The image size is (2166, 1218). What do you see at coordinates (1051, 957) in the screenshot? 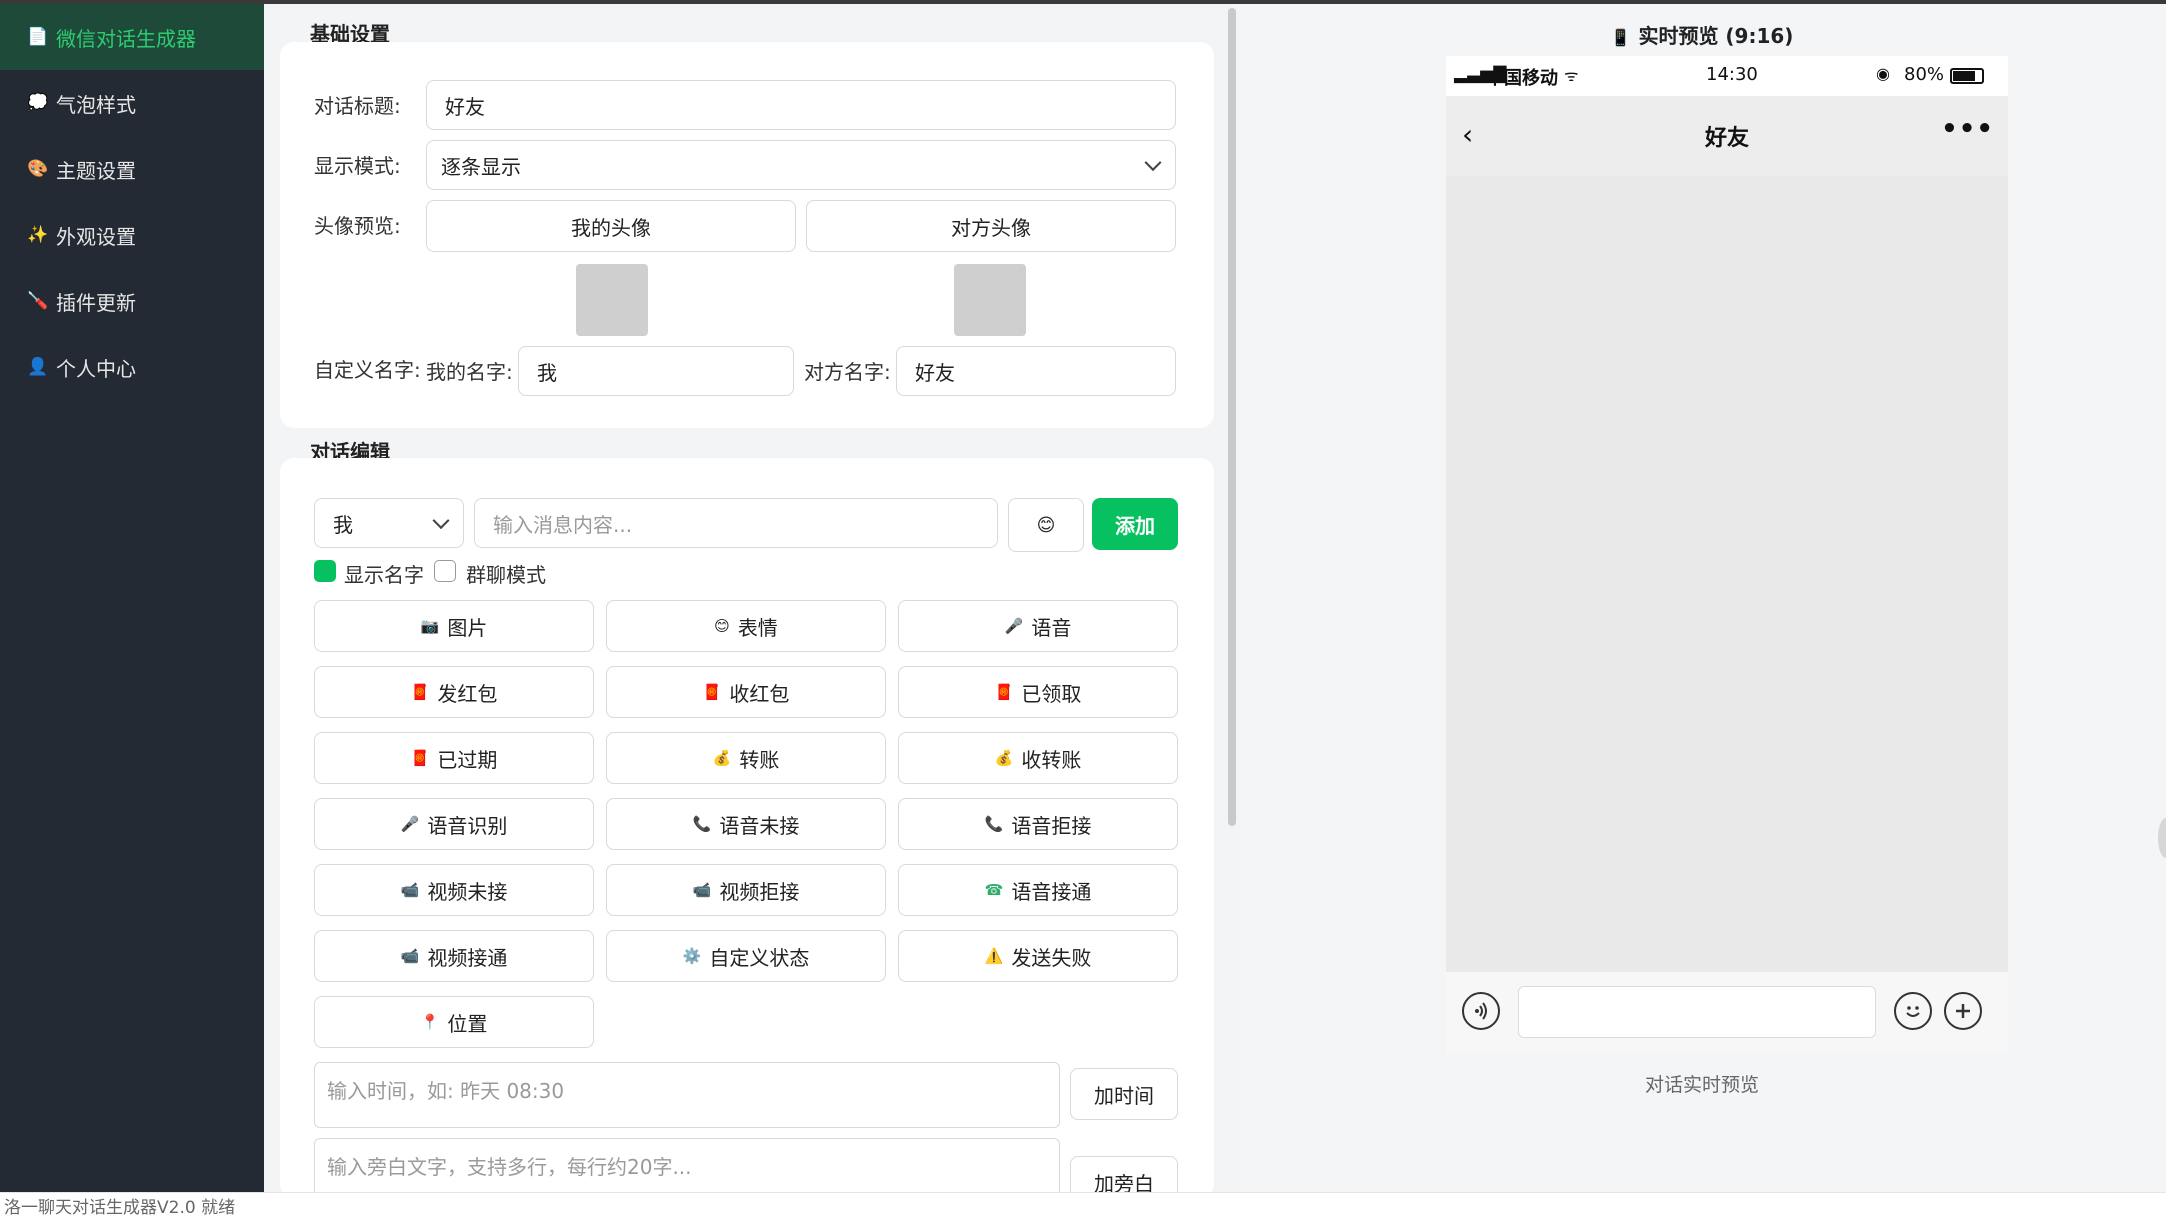
I see `button-label: 发送失败` at bounding box center [1051, 957].